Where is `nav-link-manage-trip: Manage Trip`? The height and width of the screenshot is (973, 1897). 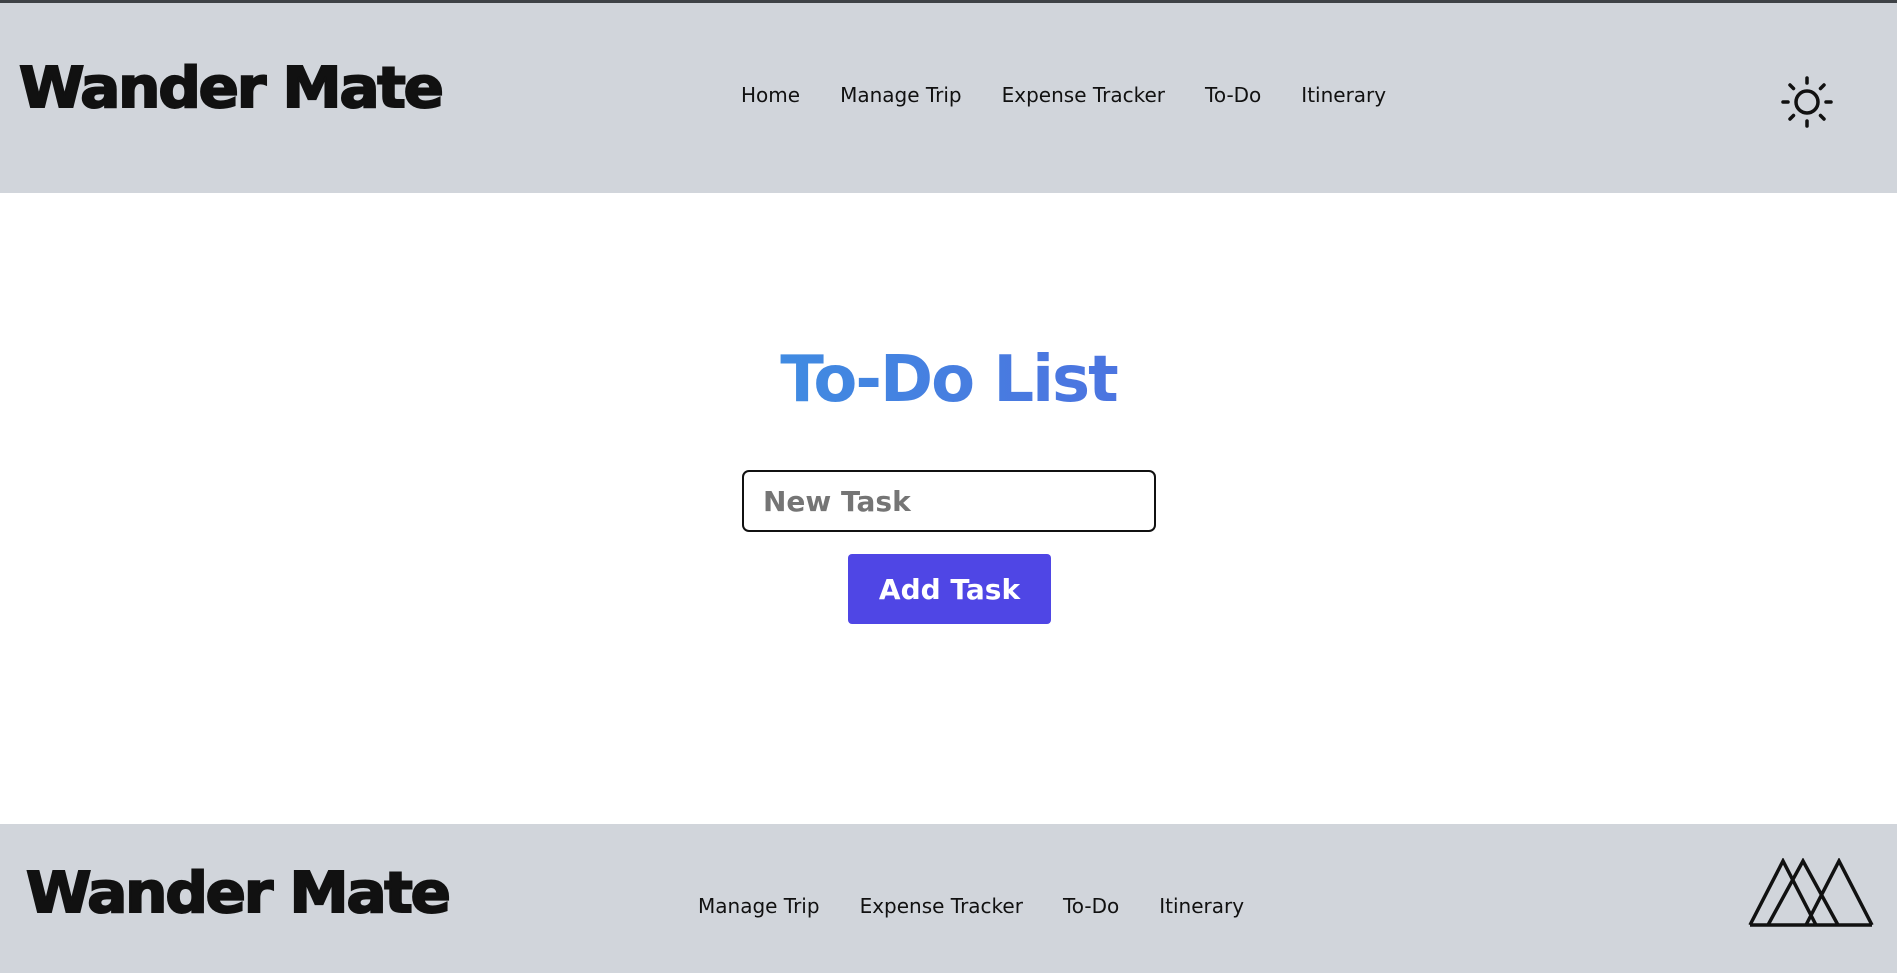 nav-link-manage-trip: Manage Trip is located at coordinates (901, 95).